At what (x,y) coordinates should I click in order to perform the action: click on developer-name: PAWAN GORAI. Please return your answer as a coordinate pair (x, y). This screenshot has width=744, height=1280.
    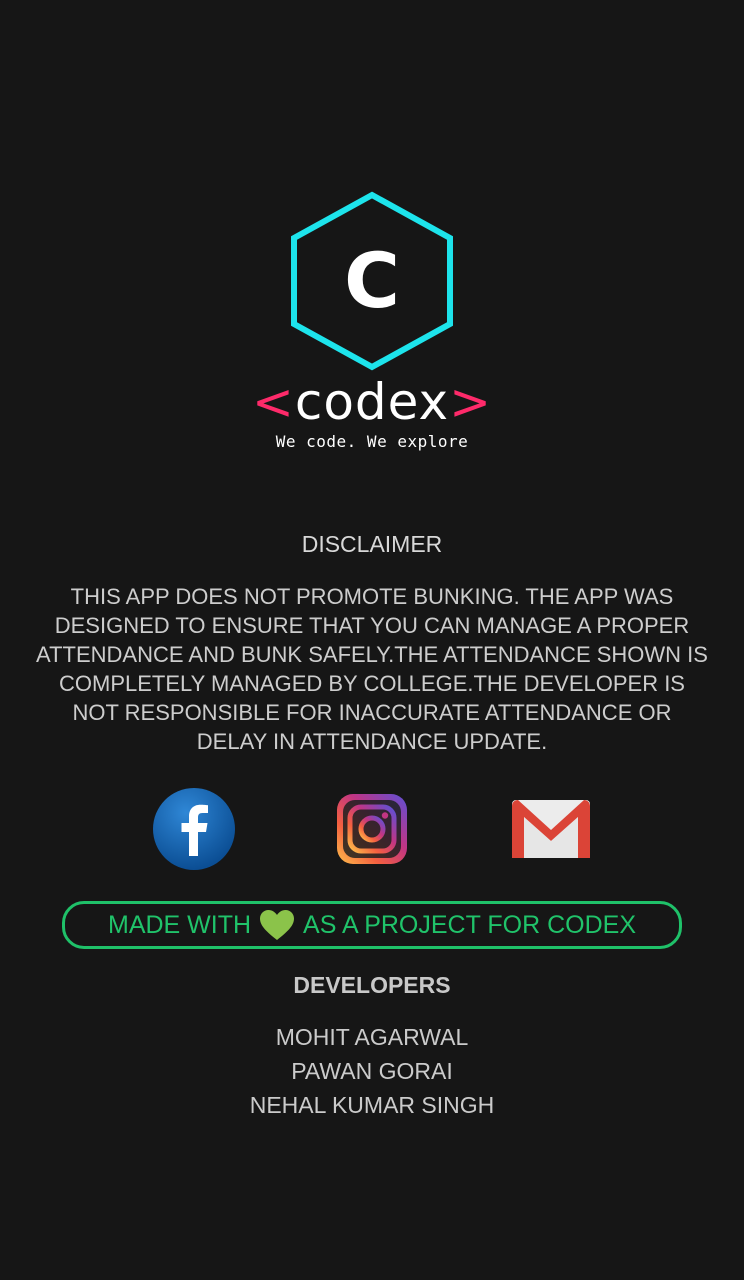
    Looking at the image, I should click on (372, 1071).